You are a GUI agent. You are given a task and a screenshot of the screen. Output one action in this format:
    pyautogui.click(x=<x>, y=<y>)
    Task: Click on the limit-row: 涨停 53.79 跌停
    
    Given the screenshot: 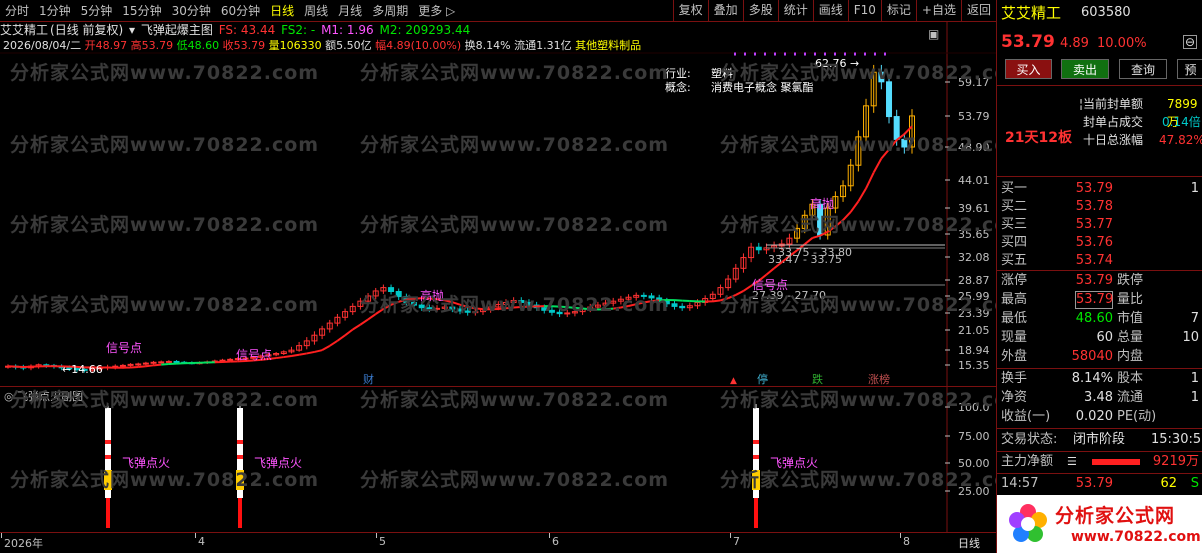 What is the action you would take?
    pyautogui.click(x=1072, y=280)
    